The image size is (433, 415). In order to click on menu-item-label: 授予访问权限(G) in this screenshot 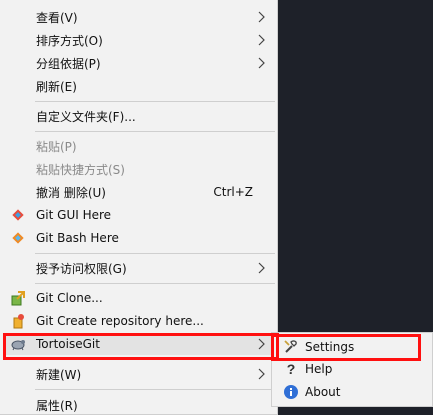, I will do `click(81, 268)`.